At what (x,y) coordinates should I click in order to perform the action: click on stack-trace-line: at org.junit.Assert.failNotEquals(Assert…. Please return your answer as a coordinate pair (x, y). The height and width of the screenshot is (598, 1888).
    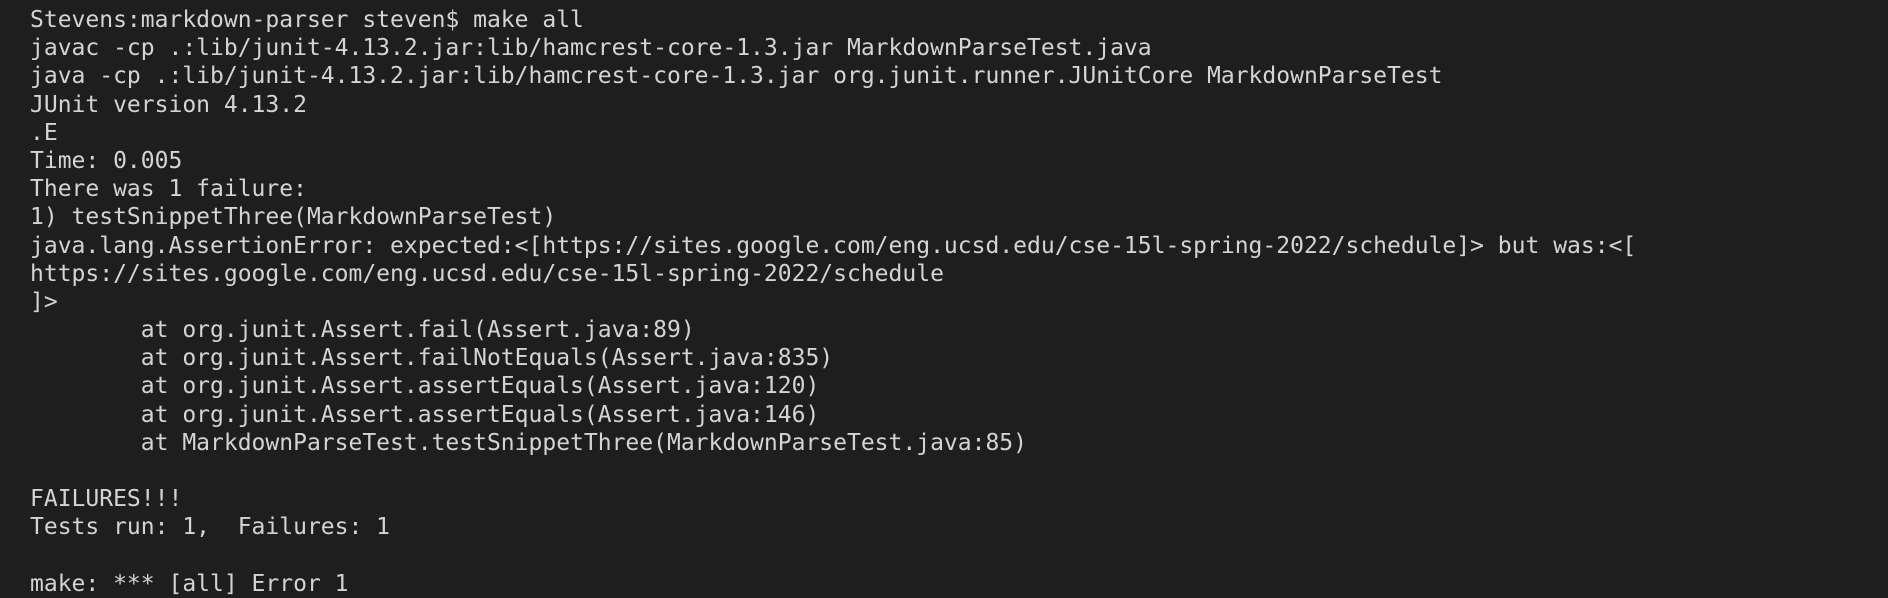
    Looking at the image, I should click on (432, 358).